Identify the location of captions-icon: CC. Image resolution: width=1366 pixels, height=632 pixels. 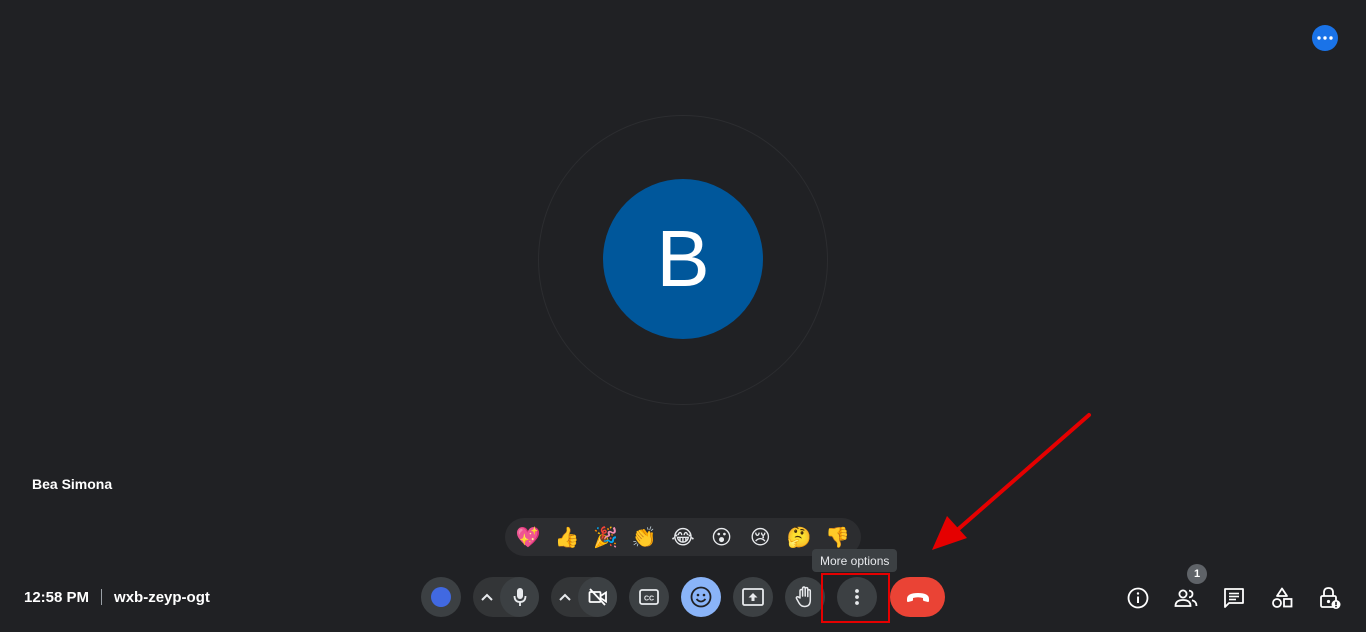
(649, 597).